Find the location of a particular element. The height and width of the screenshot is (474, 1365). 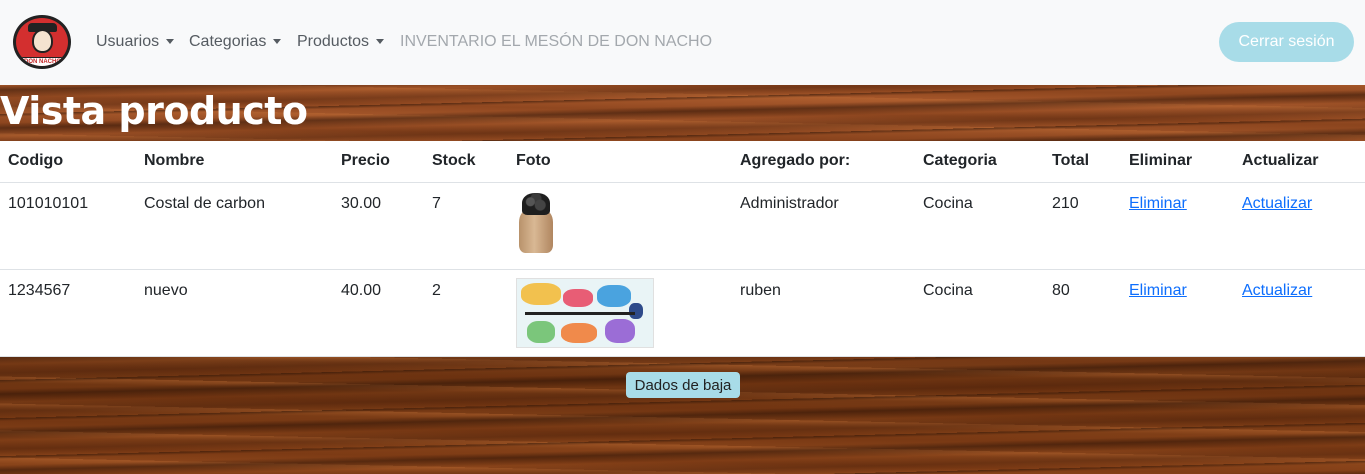

coal-sack-product-image is located at coordinates (536, 223).